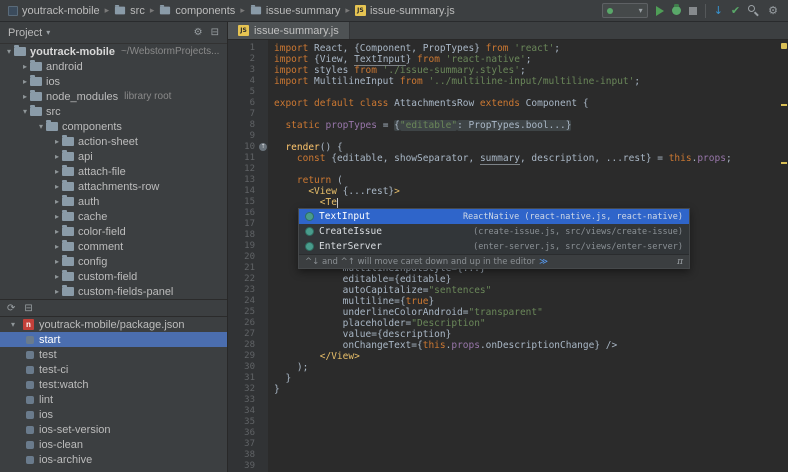 Image resolution: width=788 pixels, height=472 pixels. Describe the element at coordinates (113, 171) in the screenshot. I see `project-tree-item: ▸ attach-file` at that location.